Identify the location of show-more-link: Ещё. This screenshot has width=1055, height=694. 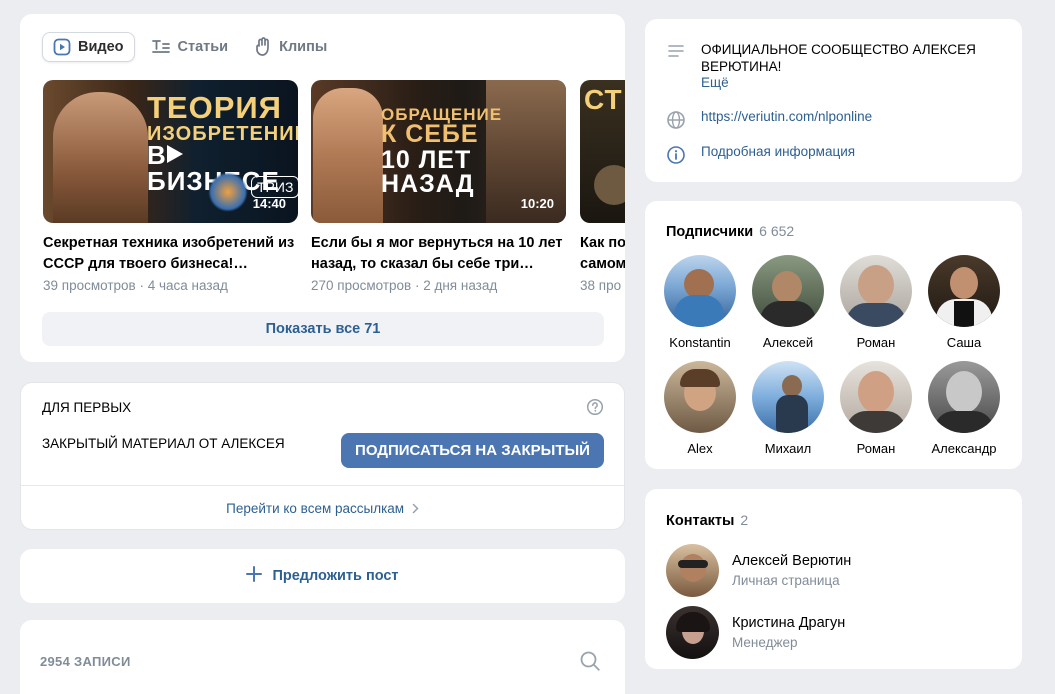
(851, 82).